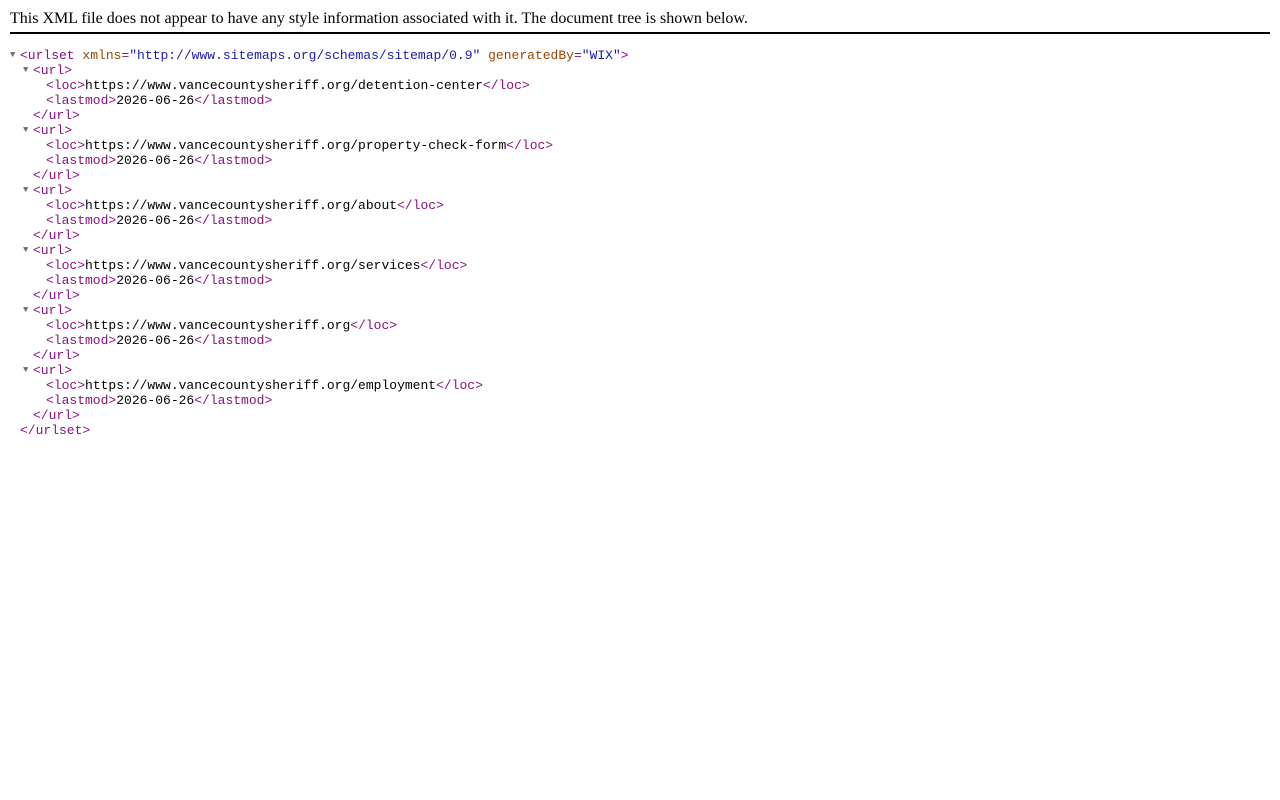 Image resolution: width=1280 pixels, height=800 pixels. I want to click on loc-value: https://www.vancecountysheriff.org, so click(218, 325).